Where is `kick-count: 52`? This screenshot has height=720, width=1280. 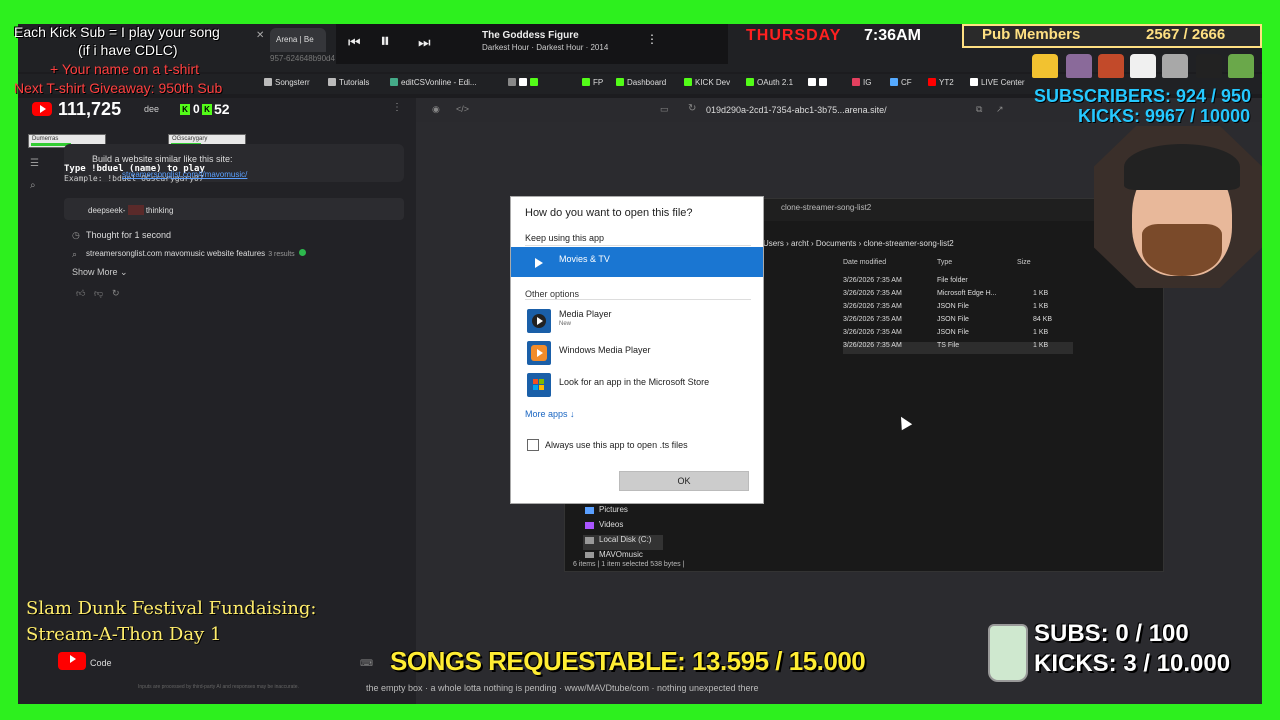 kick-count: 52 is located at coordinates (222, 109).